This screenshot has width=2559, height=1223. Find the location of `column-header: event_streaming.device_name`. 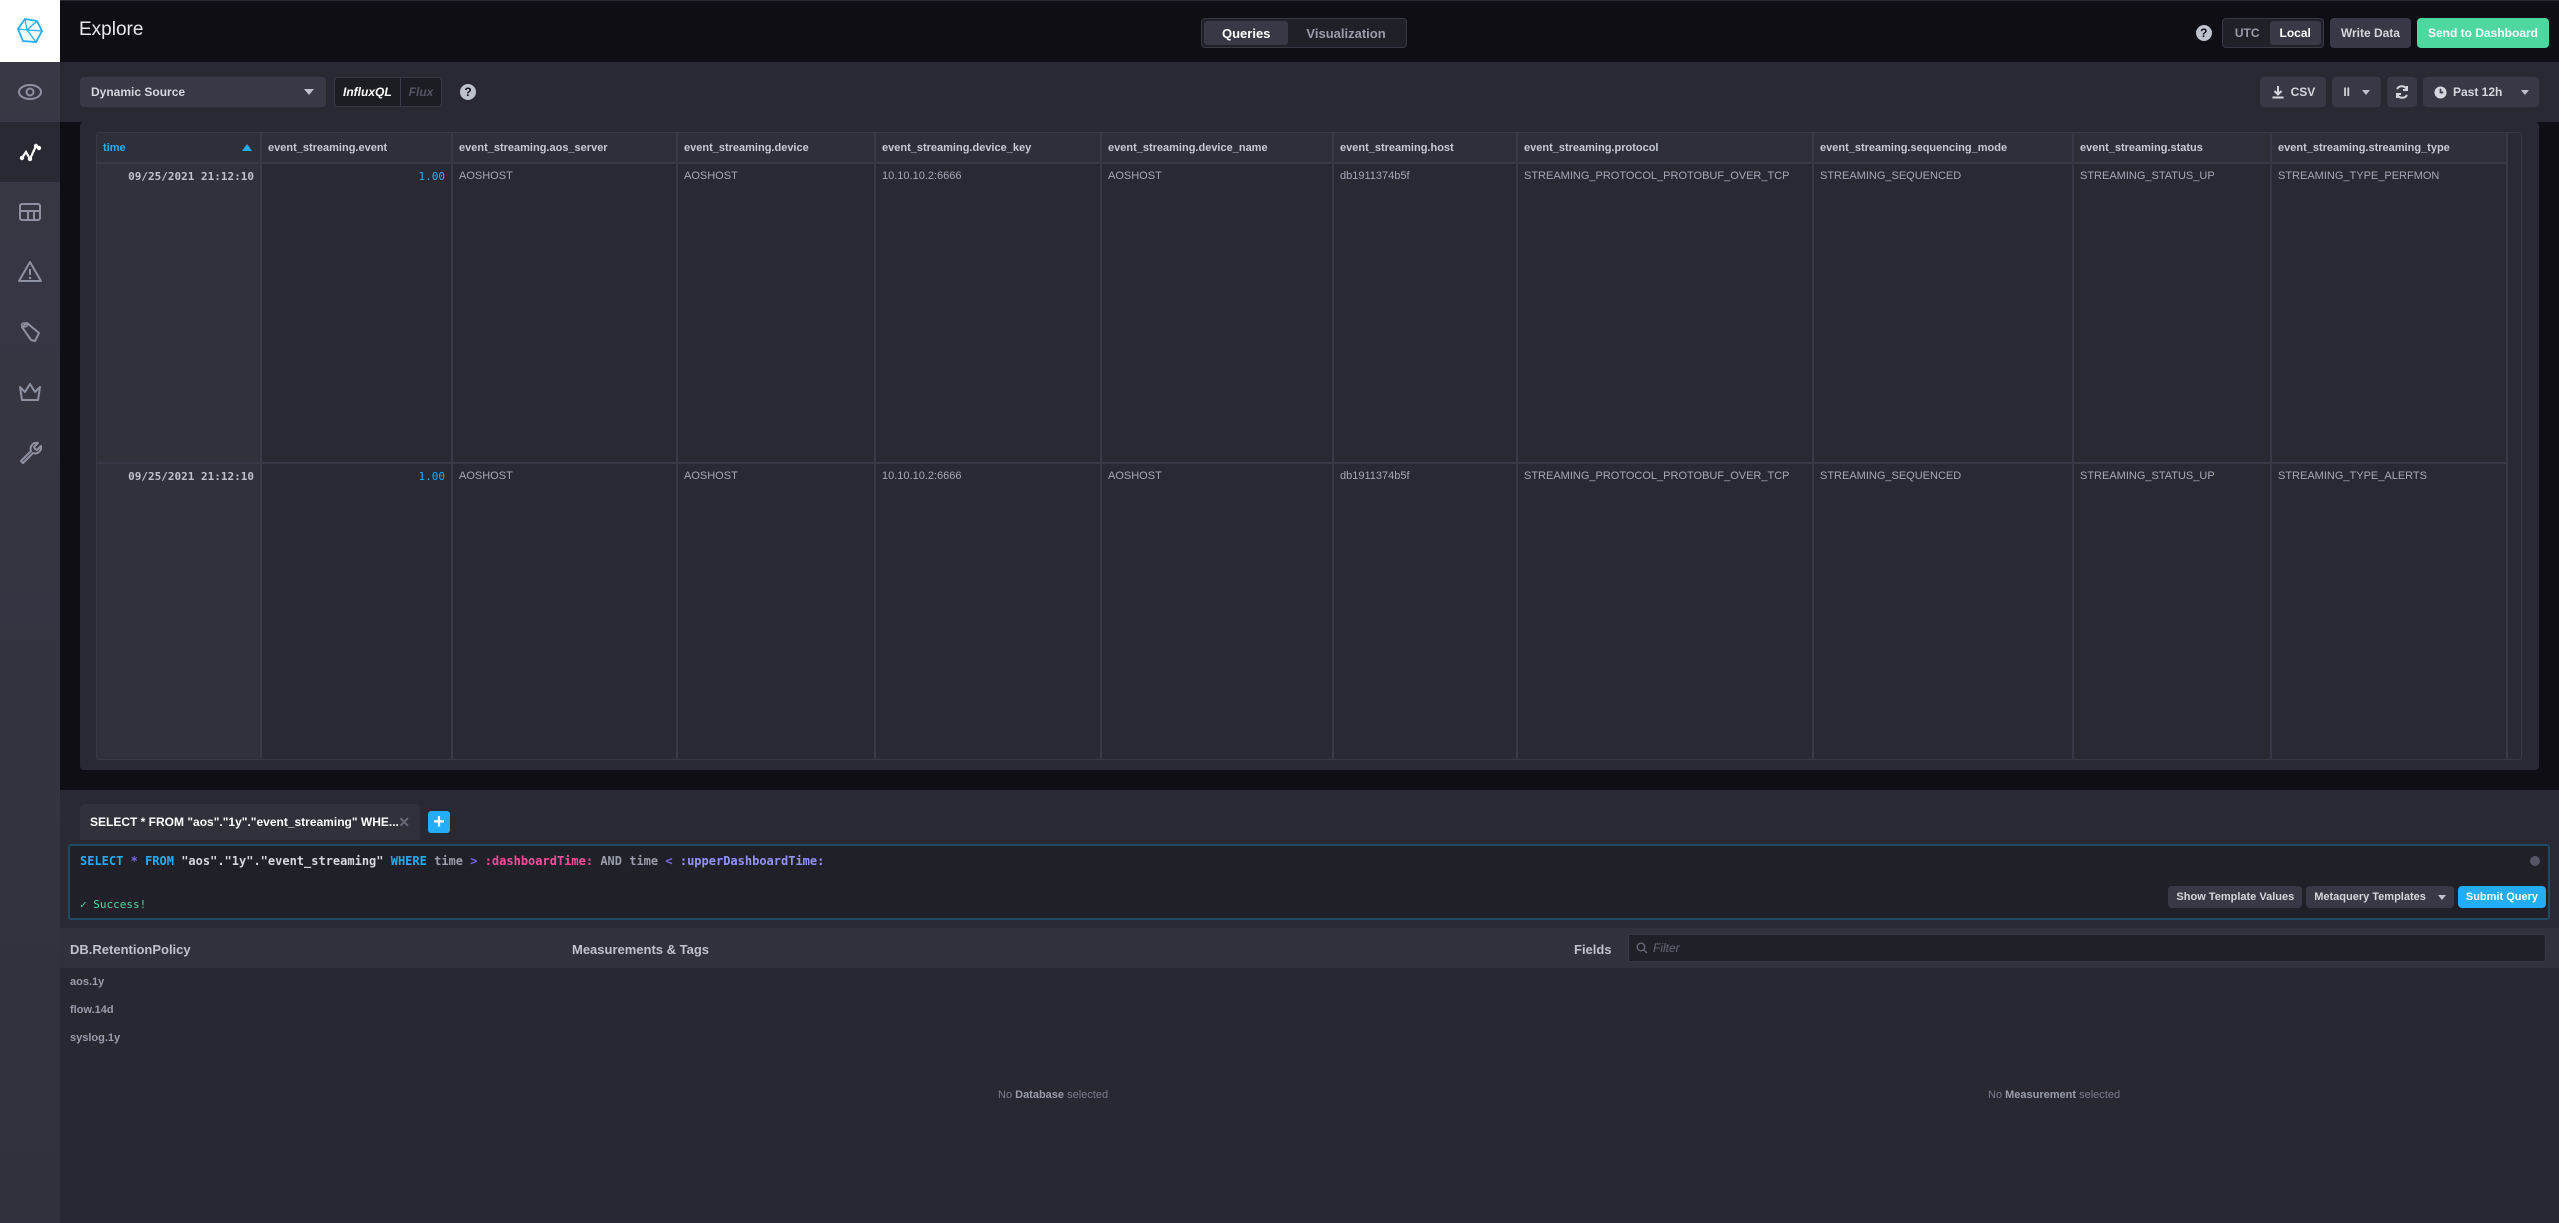

column-header: event_streaming.device_name is located at coordinates (1217, 148).